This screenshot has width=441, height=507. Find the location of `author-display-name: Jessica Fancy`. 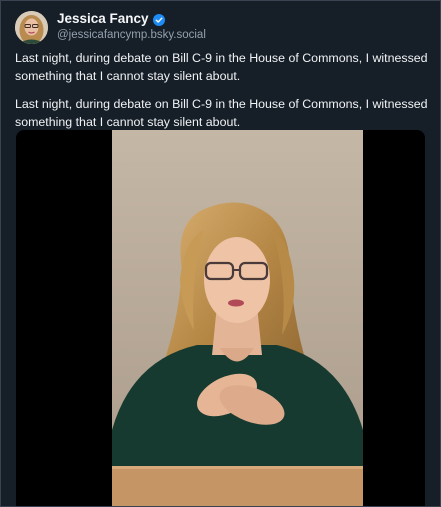

author-display-name: Jessica Fancy is located at coordinates (103, 19).